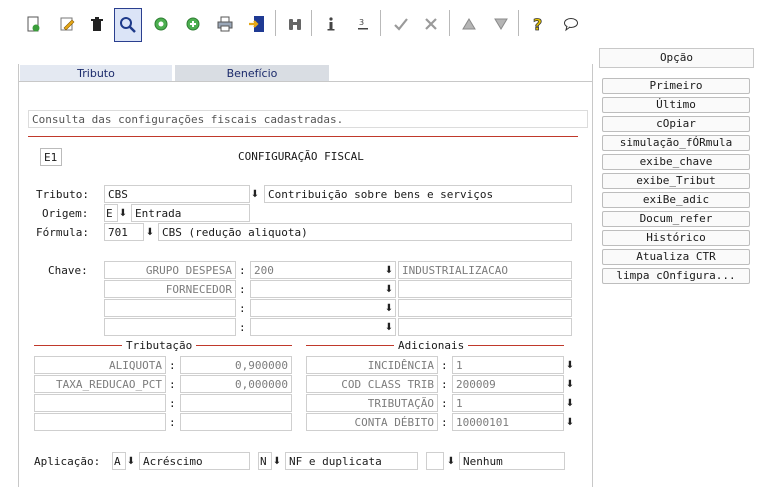 The height and width of the screenshot is (487, 766). I want to click on origem-code-field: E, so click(111, 213).